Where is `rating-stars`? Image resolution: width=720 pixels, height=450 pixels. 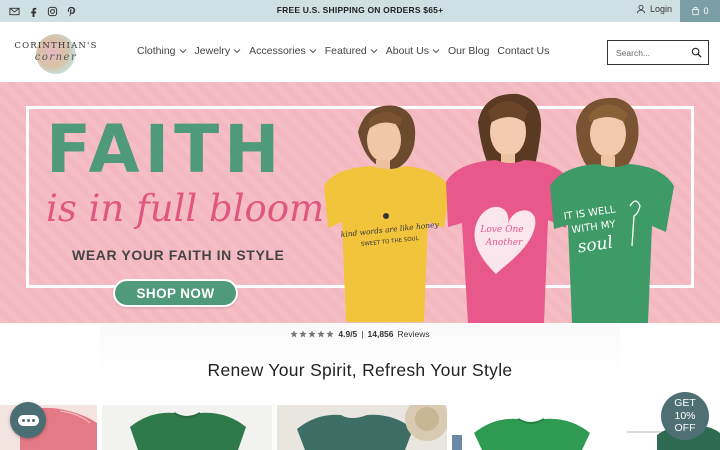
rating-stars is located at coordinates (312, 334).